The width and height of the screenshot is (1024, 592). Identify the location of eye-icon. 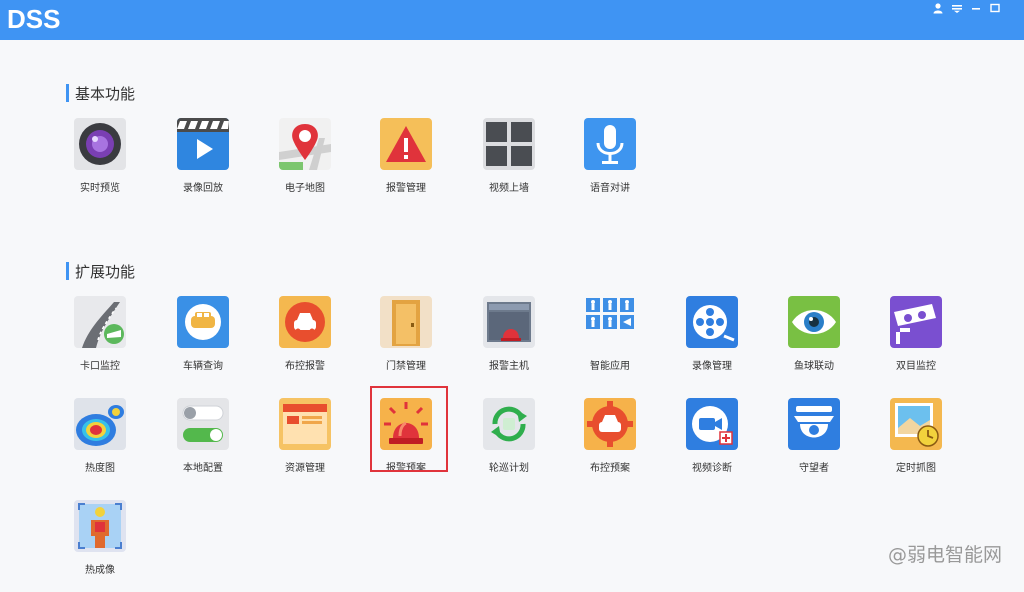
(814, 322).